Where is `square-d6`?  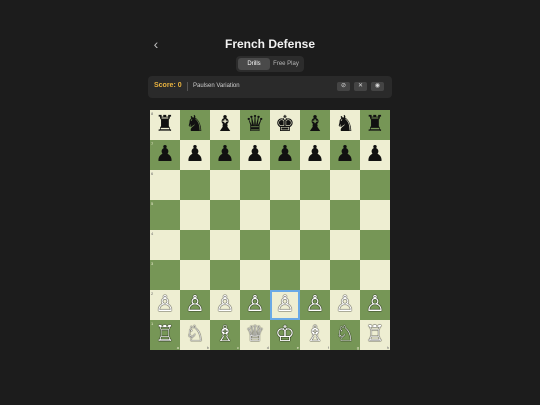
square-d6 is located at coordinates (255, 185).